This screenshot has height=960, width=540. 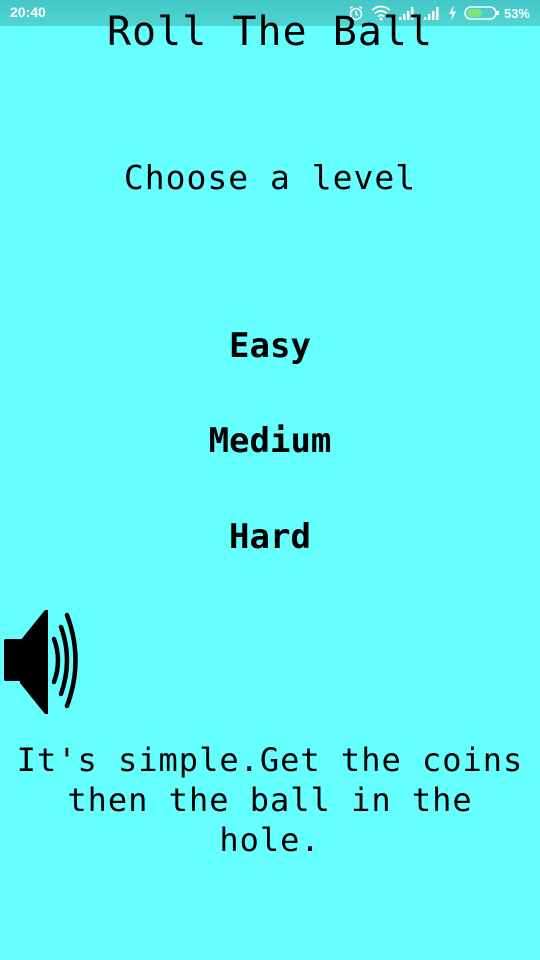 What do you see at coordinates (270, 537) in the screenshot?
I see `hard-level-button: Hard` at bounding box center [270, 537].